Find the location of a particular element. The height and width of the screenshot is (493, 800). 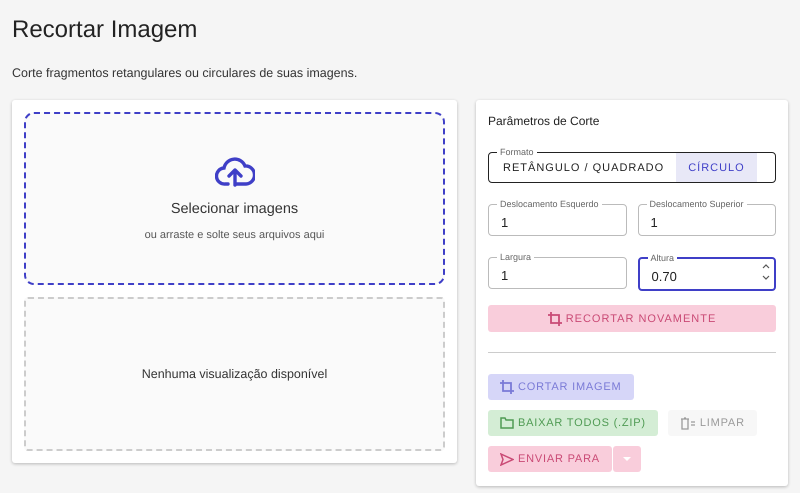

preview-empty-text: Nenhuma visualização disponível is located at coordinates (235, 374).